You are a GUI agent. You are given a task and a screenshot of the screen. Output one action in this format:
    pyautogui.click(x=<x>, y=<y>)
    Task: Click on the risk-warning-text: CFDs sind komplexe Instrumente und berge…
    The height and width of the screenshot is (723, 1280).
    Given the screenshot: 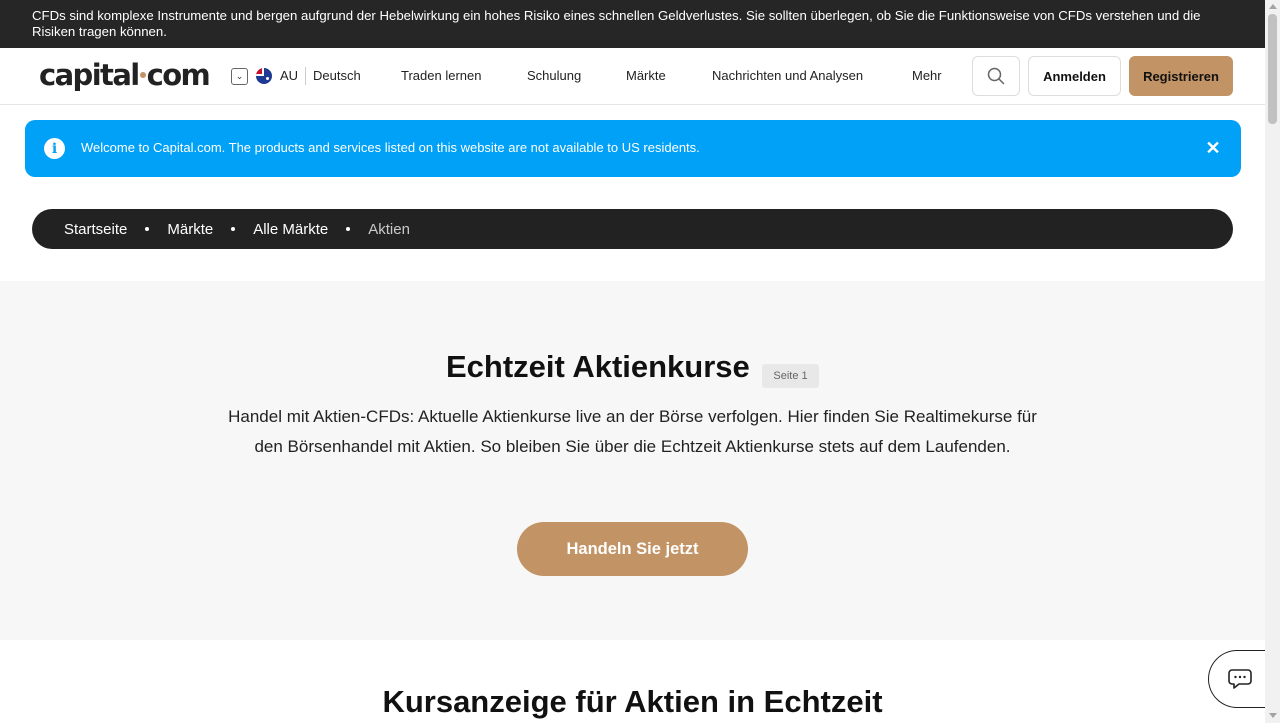 What is the action you would take?
    pyautogui.click(x=616, y=23)
    